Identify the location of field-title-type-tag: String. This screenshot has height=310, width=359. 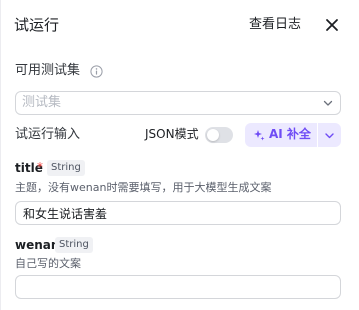
(66, 168).